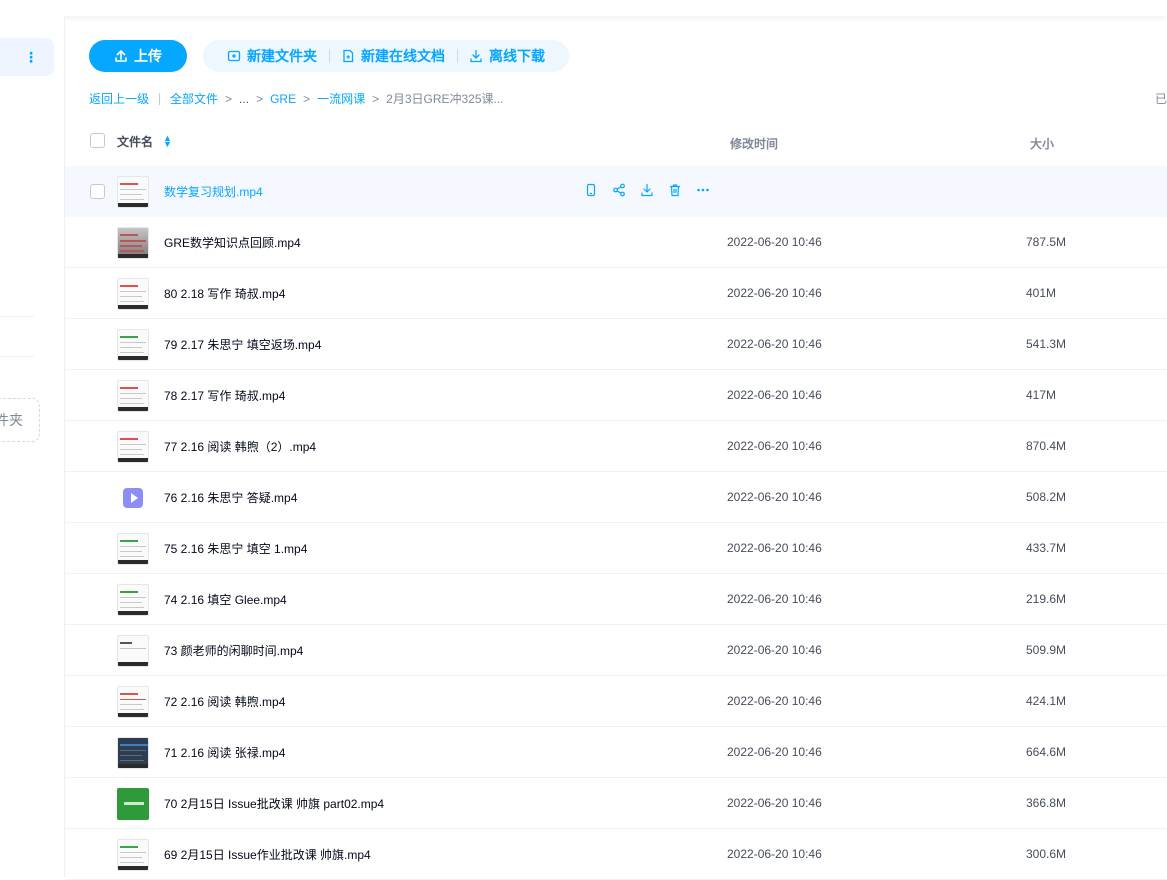  What do you see at coordinates (517, 56) in the screenshot?
I see `offline-download-label: 离线下载` at bounding box center [517, 56].